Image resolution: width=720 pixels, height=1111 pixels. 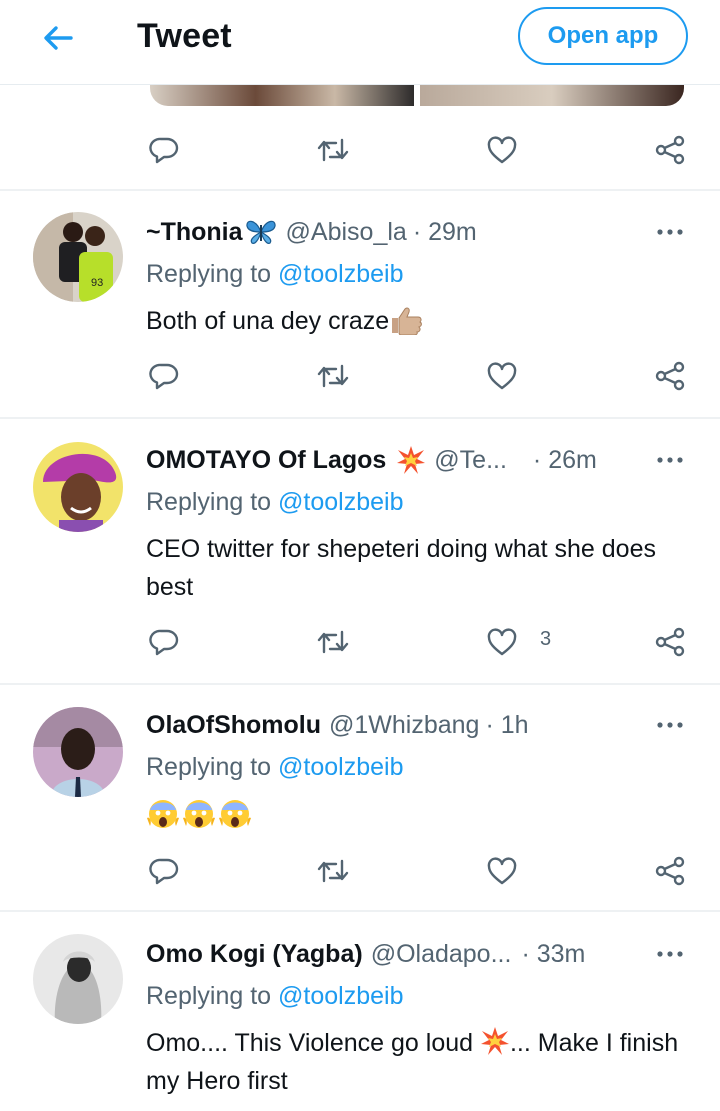 What do you see at coordinates (506, 725) in the screenshot?
I see `timestamp: · 1h` at bounding box center [506, 725].